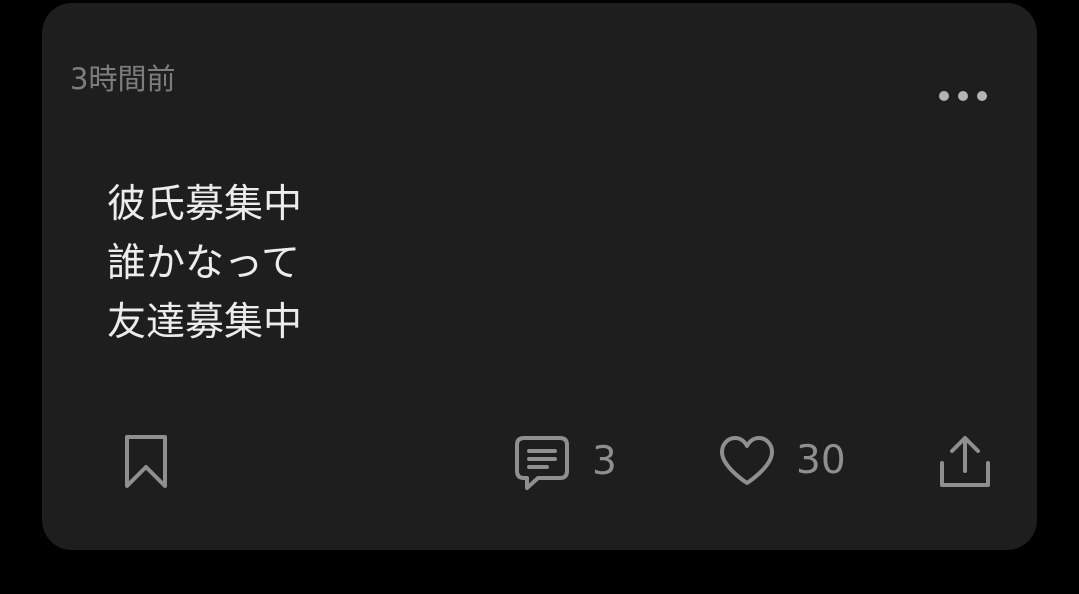 The height and width of the screenshot is (594, 1079). I want to click on more-horizontal-icon, so click(963, 96).